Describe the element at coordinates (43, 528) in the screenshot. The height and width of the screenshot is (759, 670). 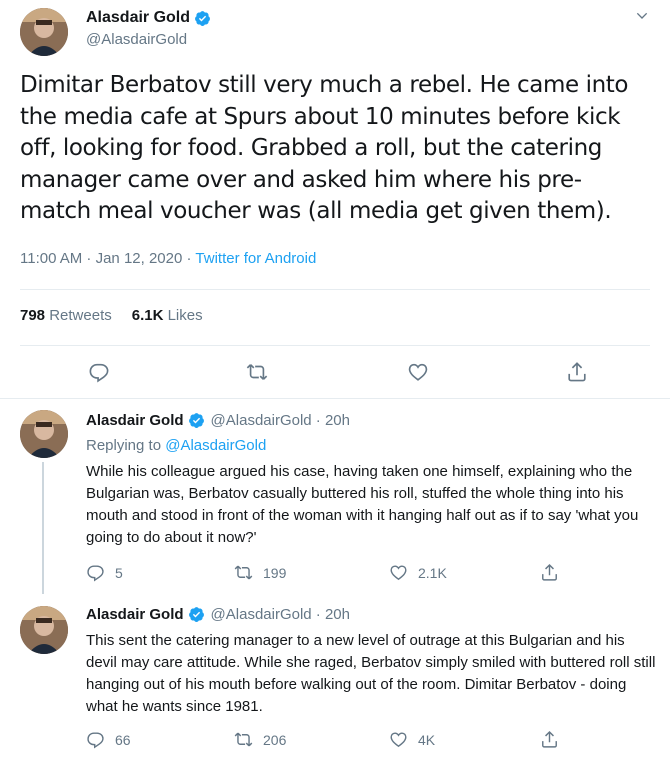
I see `thread-line` at that location.